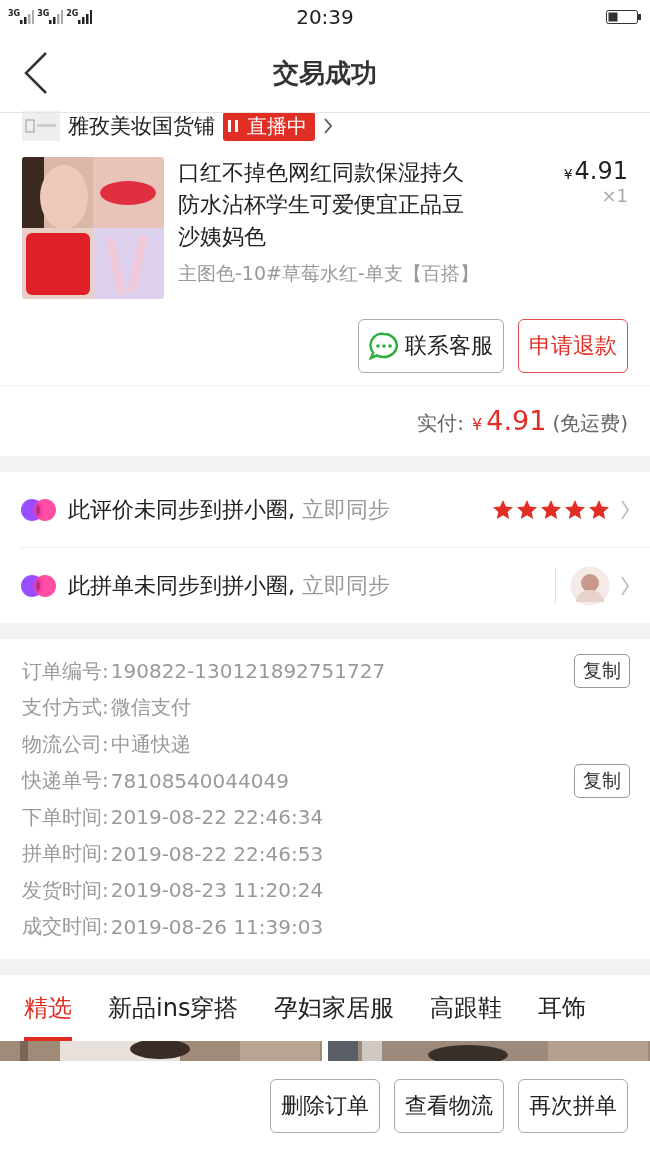 This screenshot has width=650, height=1155. Describe the element at coordinates (65, 817) in the screenshot. I see `info-label: 下单时间:` at that location.